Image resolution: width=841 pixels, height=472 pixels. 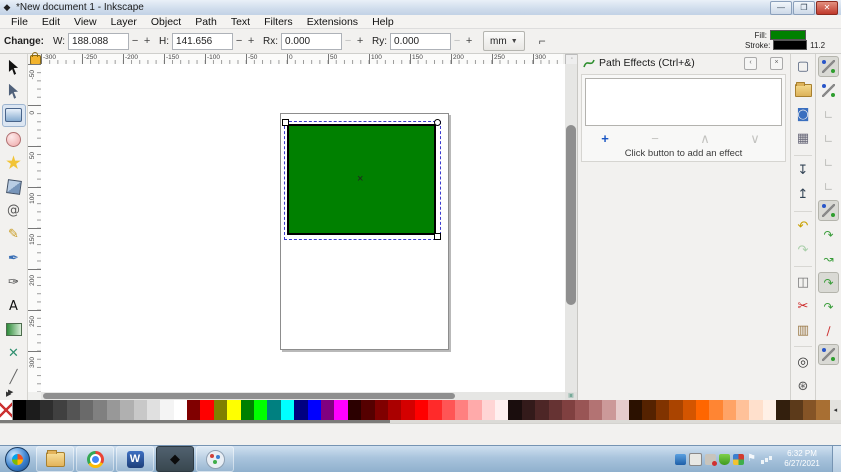 What do you see at coordinates (828, 330) in the screenshot?
I see `snap-midpoints: ∕` at bounding box center [828, 330].